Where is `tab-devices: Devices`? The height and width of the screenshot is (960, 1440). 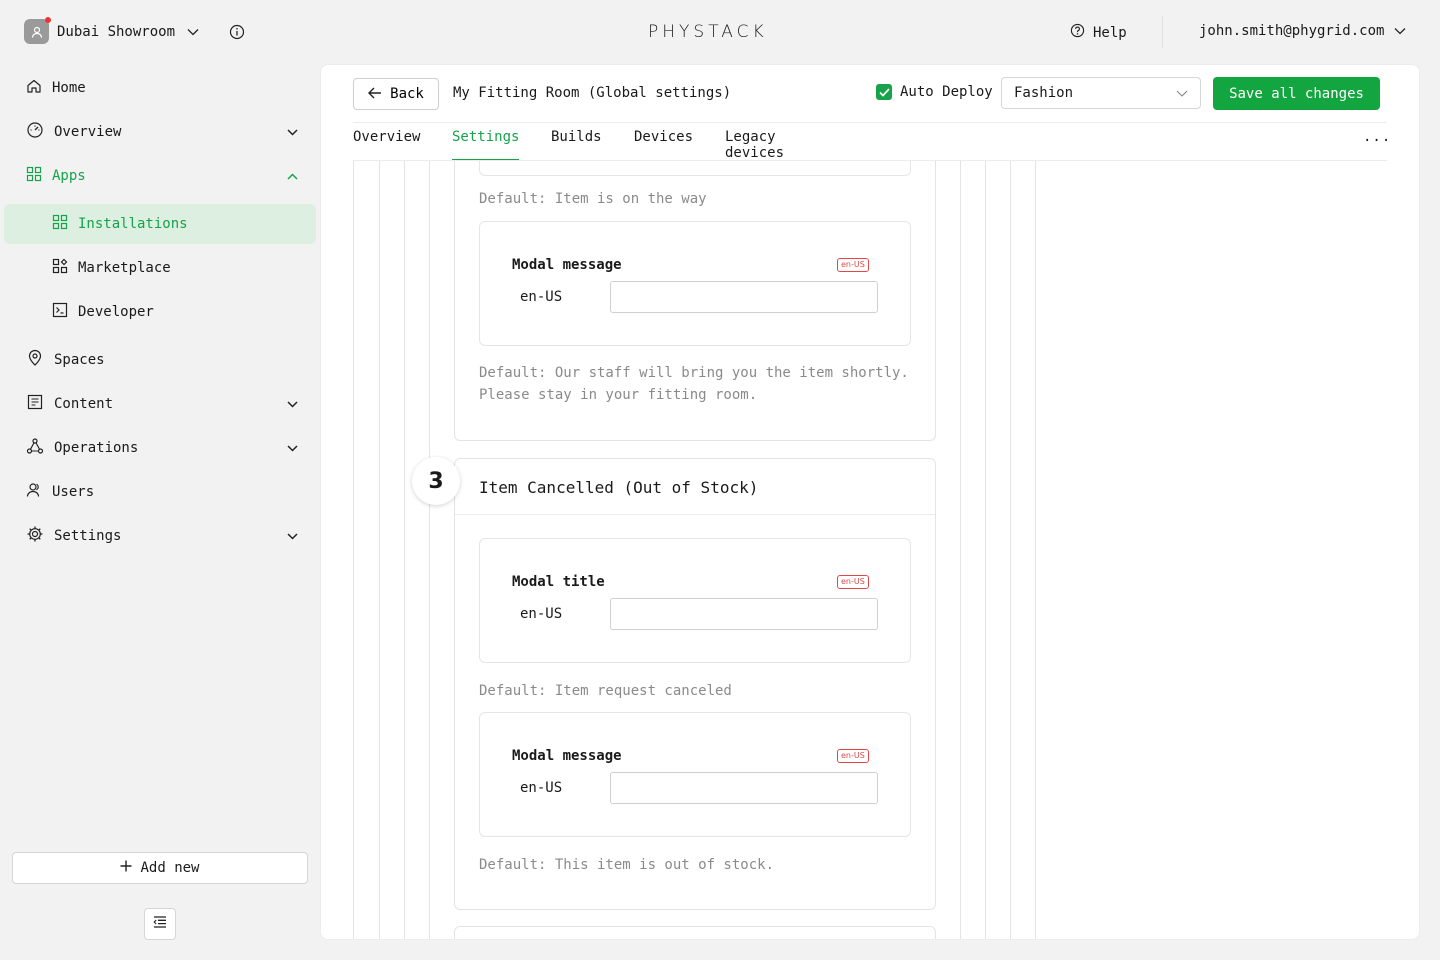 tab-devices: Devices is located at coordinates (663, 145).